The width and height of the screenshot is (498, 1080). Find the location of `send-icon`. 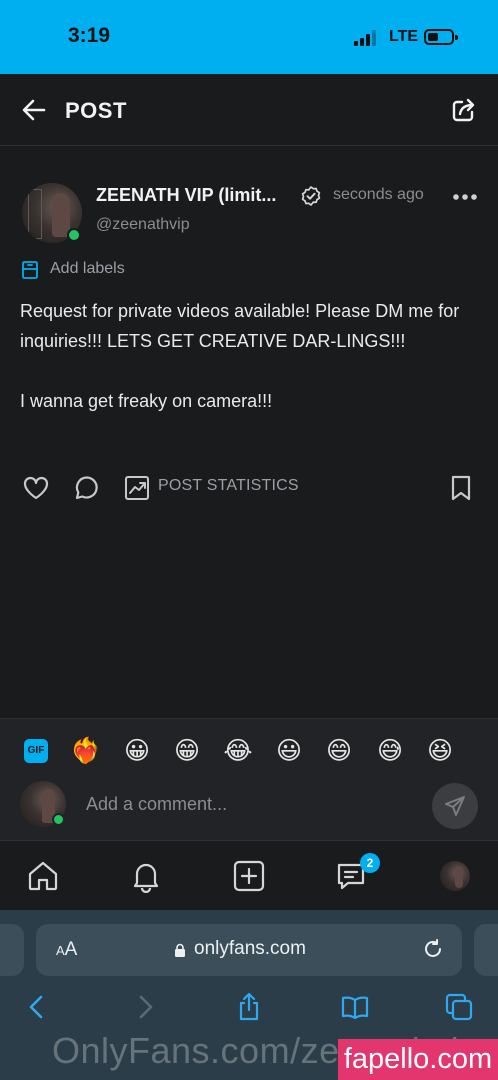

send-icon is located at coordinates (455, 806).